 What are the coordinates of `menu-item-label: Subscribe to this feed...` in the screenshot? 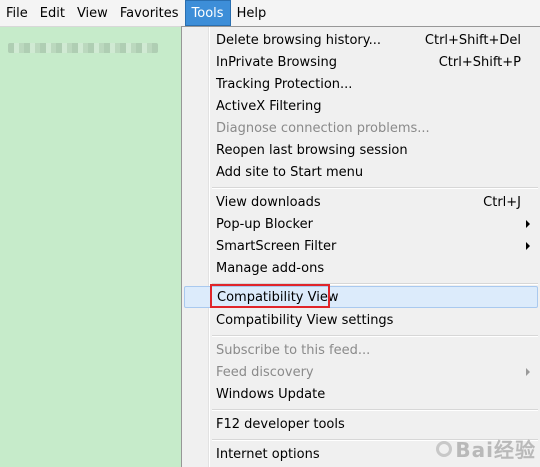 It's located at (293, 350).